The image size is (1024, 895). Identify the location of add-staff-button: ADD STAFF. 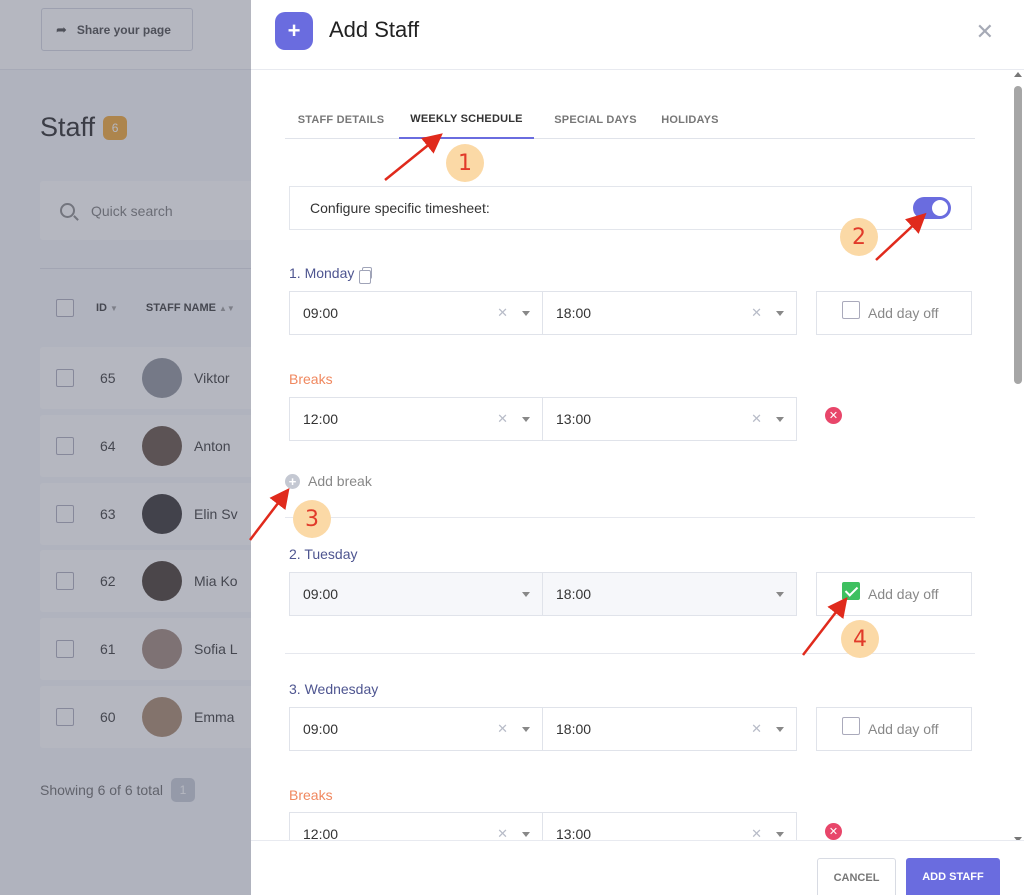
(953, 876).